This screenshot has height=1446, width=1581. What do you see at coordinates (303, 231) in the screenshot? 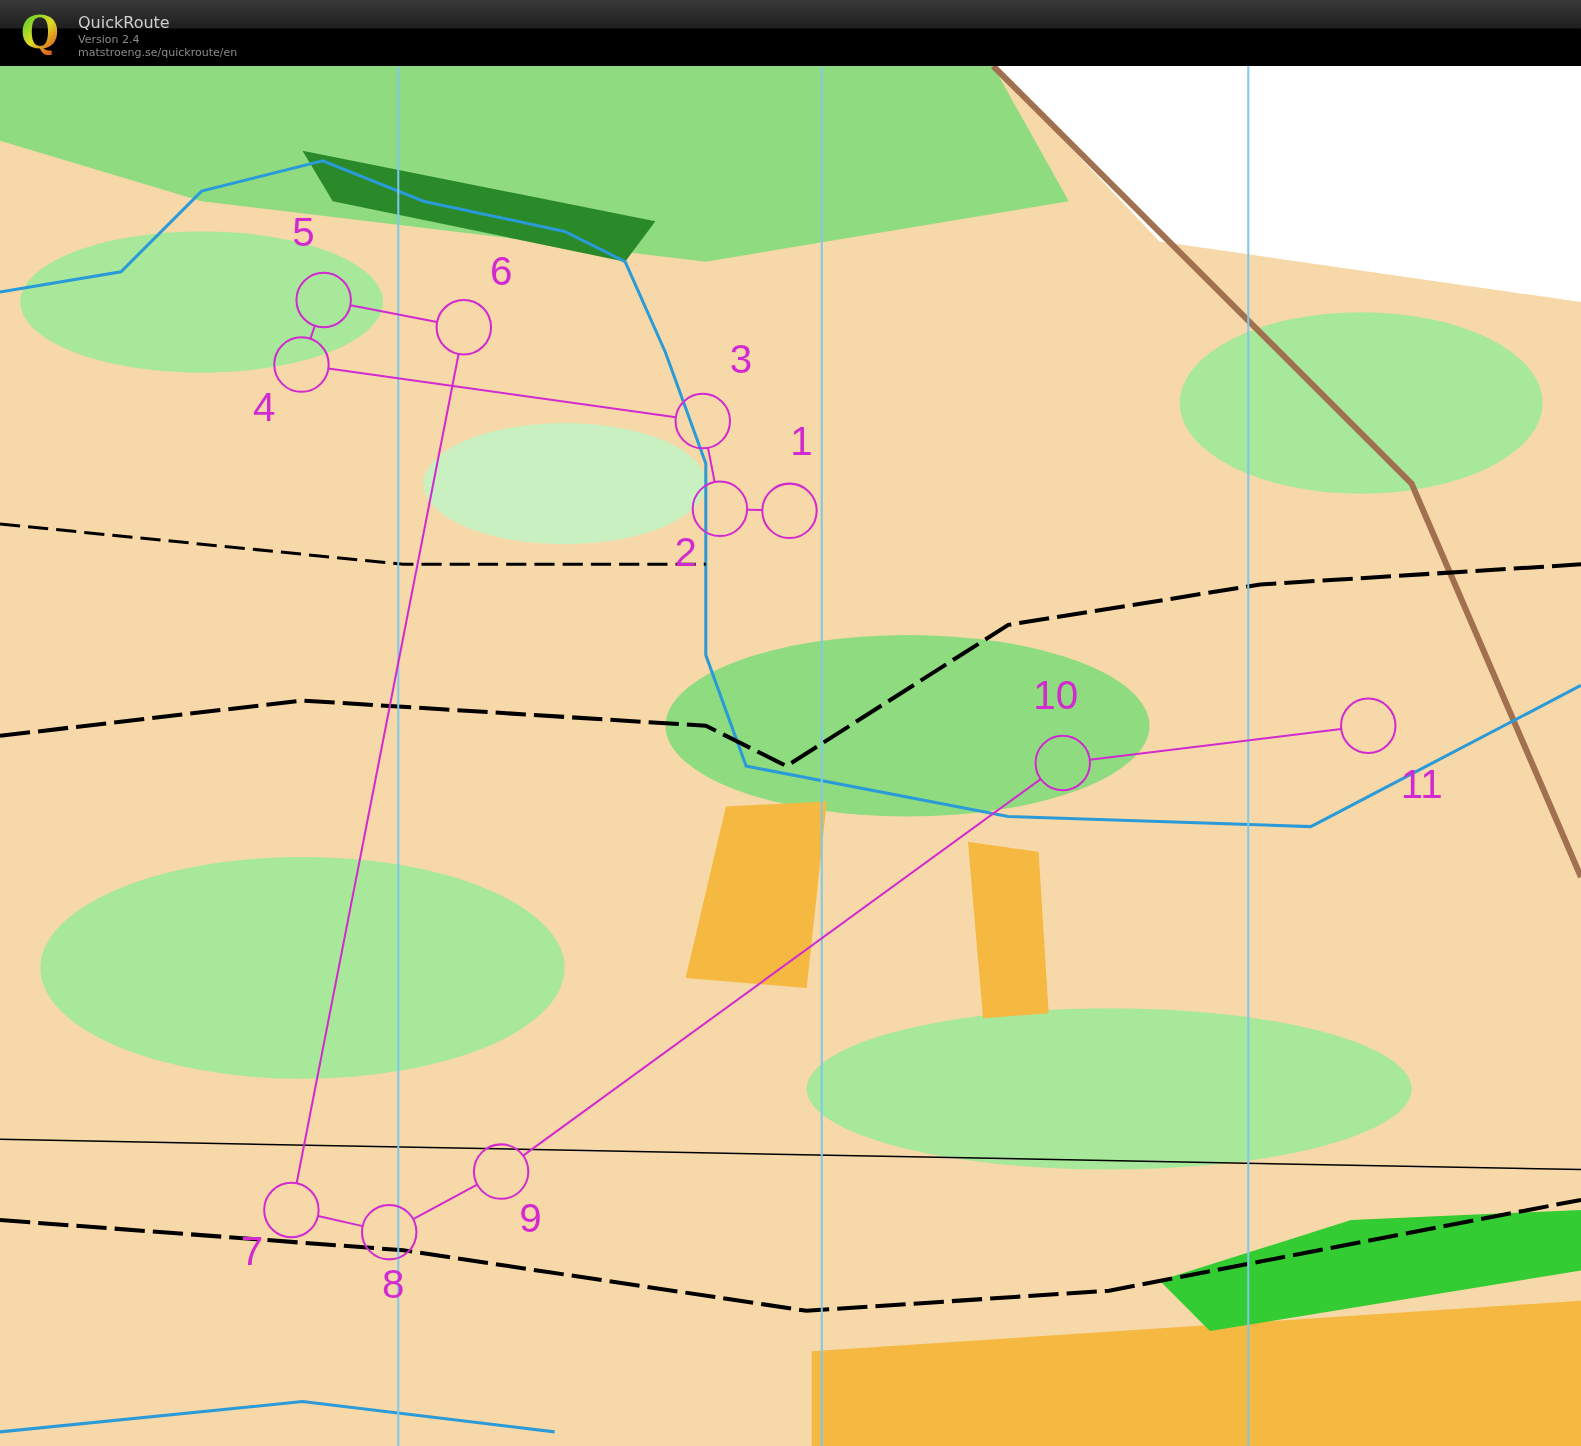
I see `control-number: 5` at bounding box center [303, 231].